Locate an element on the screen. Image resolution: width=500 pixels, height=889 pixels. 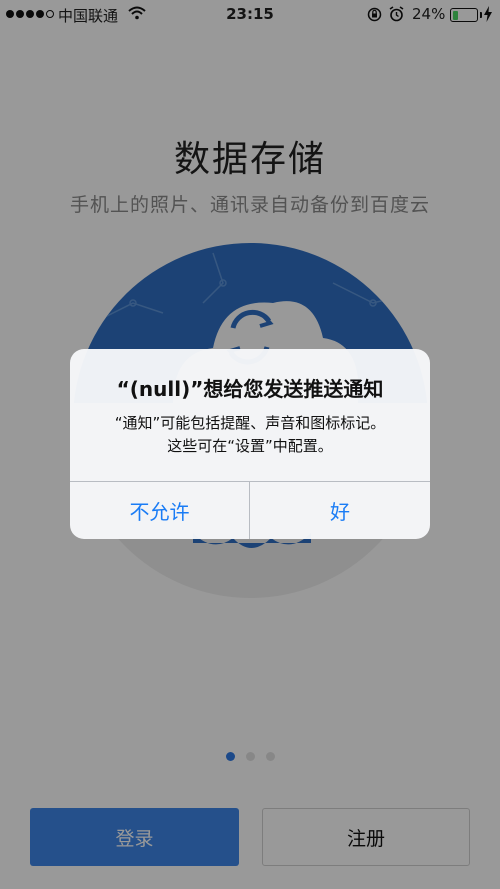
allow-button: 好 is located at coordinates (340, 510).